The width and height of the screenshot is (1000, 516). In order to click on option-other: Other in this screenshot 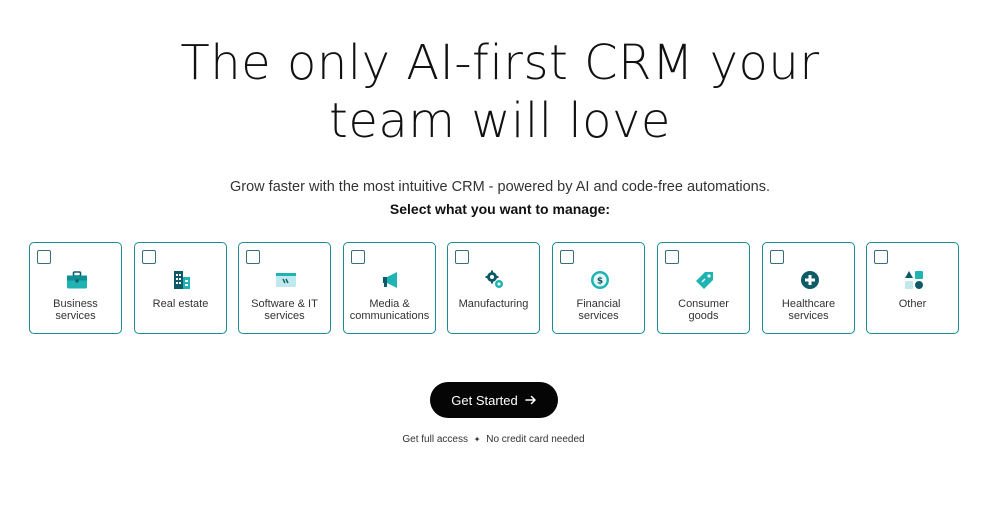, I will do `click(912, 288)`.